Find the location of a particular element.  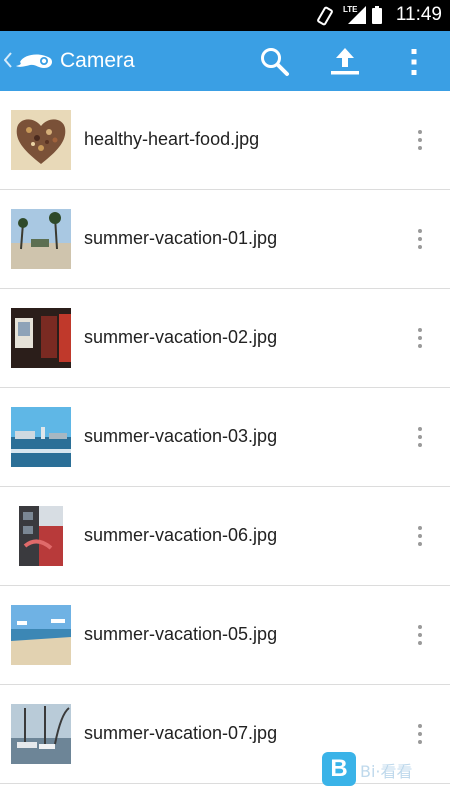

watermark: B Bi·看看 is located at coordinates (372, 770).